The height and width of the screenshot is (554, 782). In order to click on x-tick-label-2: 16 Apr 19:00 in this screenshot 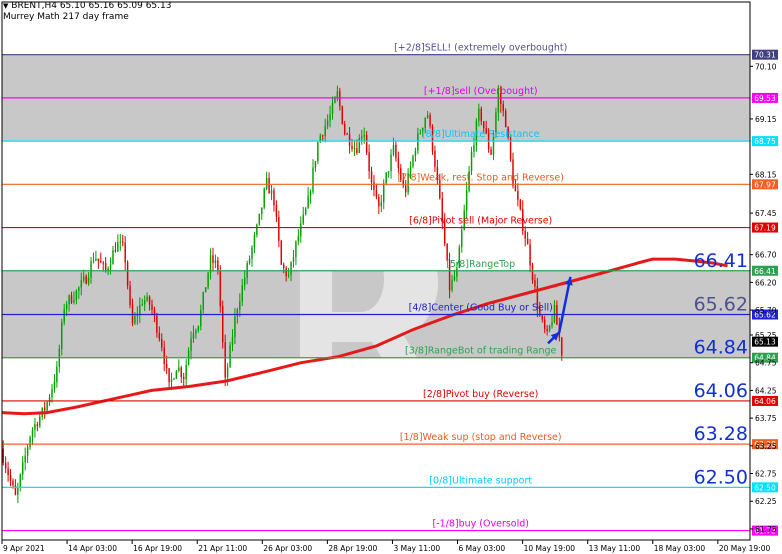, I will do `click(157, 548)`.